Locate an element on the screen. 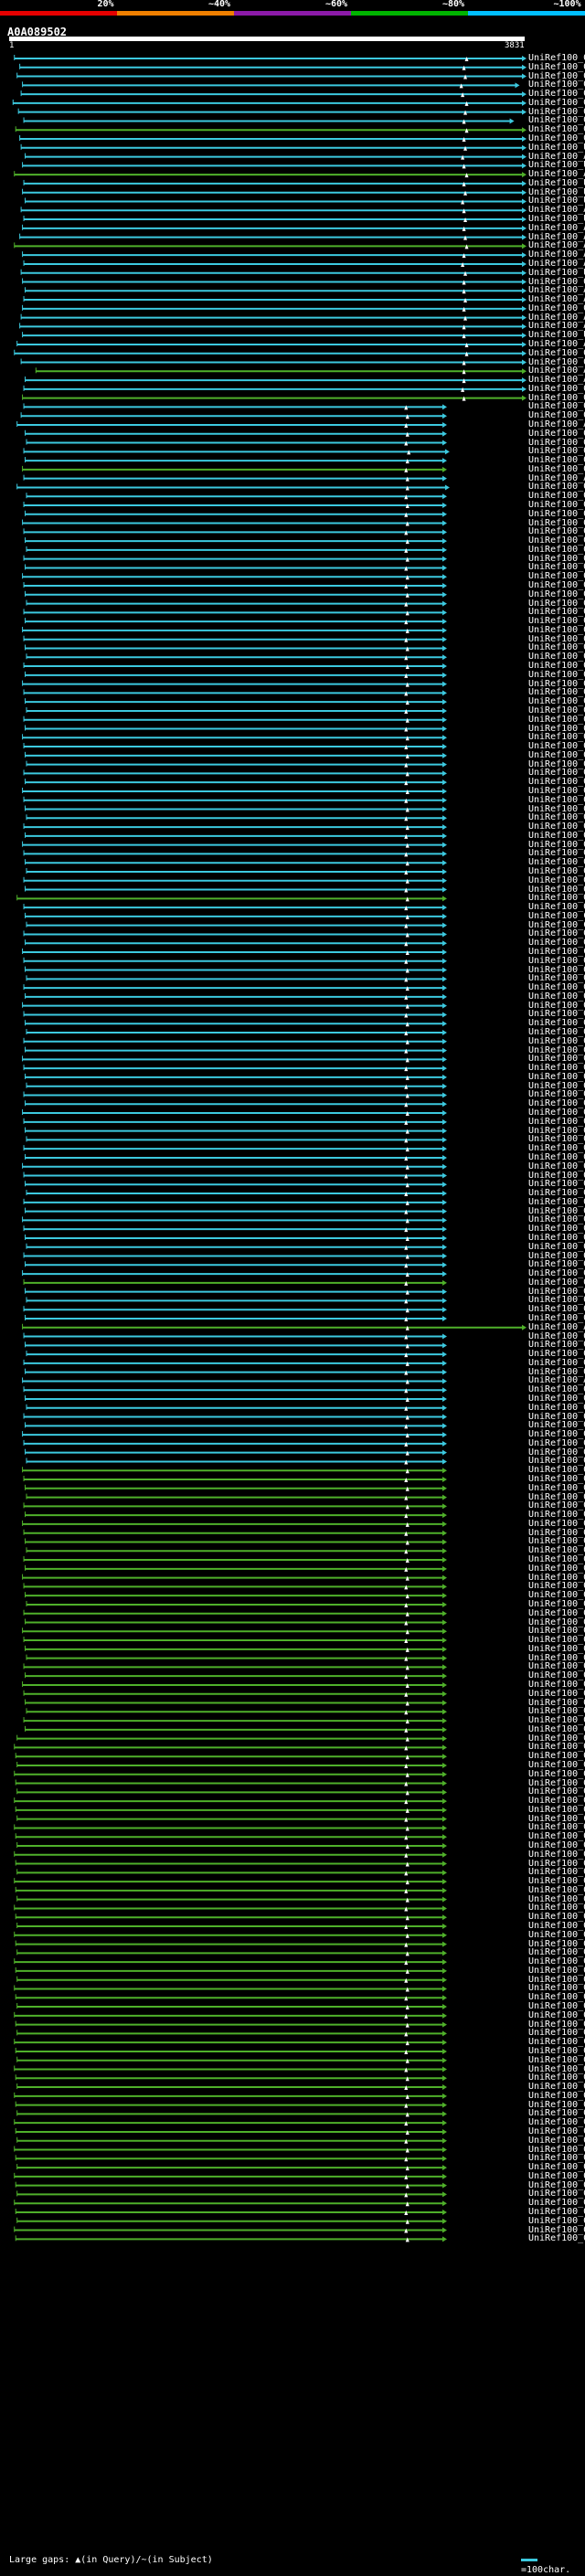  hit-label: UniRef100_Q7XRL2 is located at coordinates (557, 2238).